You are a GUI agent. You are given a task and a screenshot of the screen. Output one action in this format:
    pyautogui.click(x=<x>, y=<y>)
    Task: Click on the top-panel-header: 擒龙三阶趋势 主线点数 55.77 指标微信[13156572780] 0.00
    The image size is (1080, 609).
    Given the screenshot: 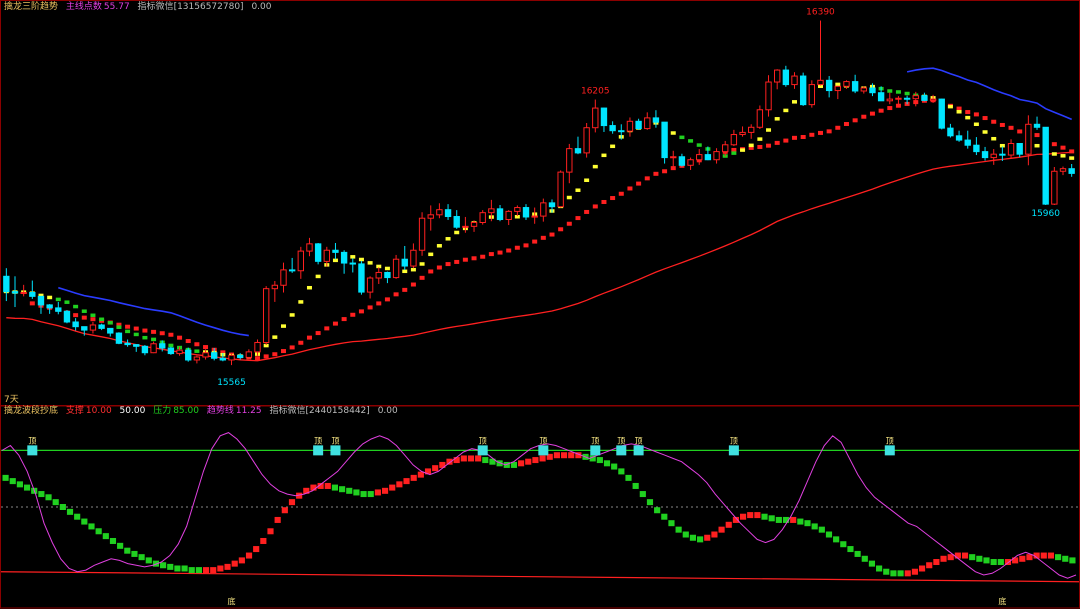 What is the action you would take?
    pyautogui.click(x=140, y=7)
    